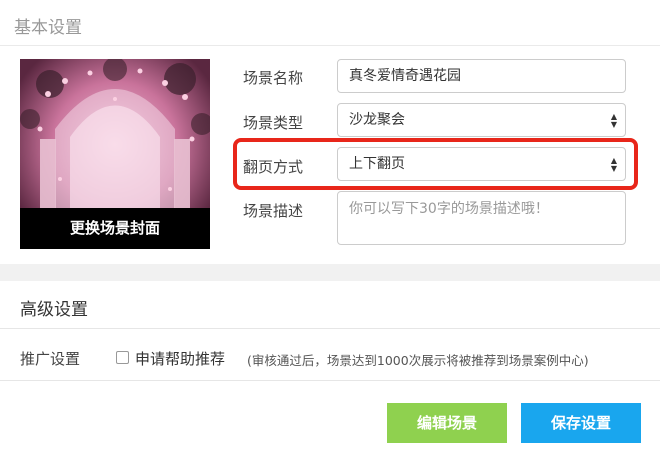 This screenshot has height=462, width=660. What do you see at coordinates (481, 120) in the screenshot?
I see `scene-type-select: 沙龙聚会 ▲ ▼` at bounding box center [481, 120].